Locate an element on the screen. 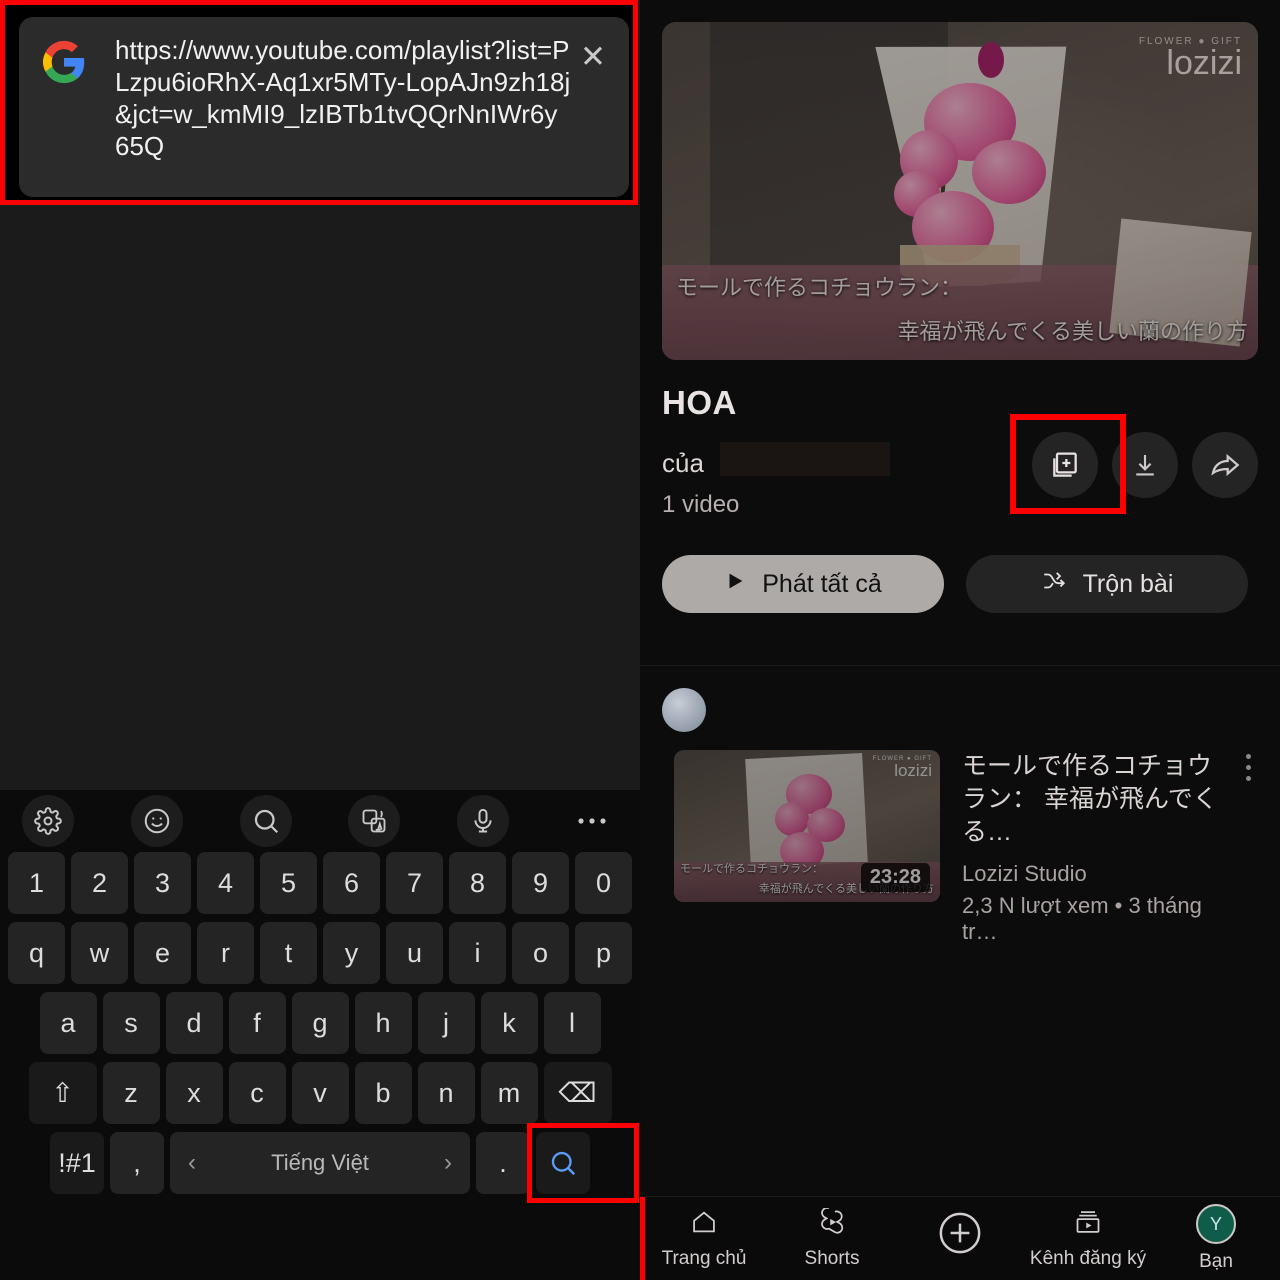 The height and width of the screenshot is (1280, 1280). key-0: 0 is located at coordinates (603, 883).